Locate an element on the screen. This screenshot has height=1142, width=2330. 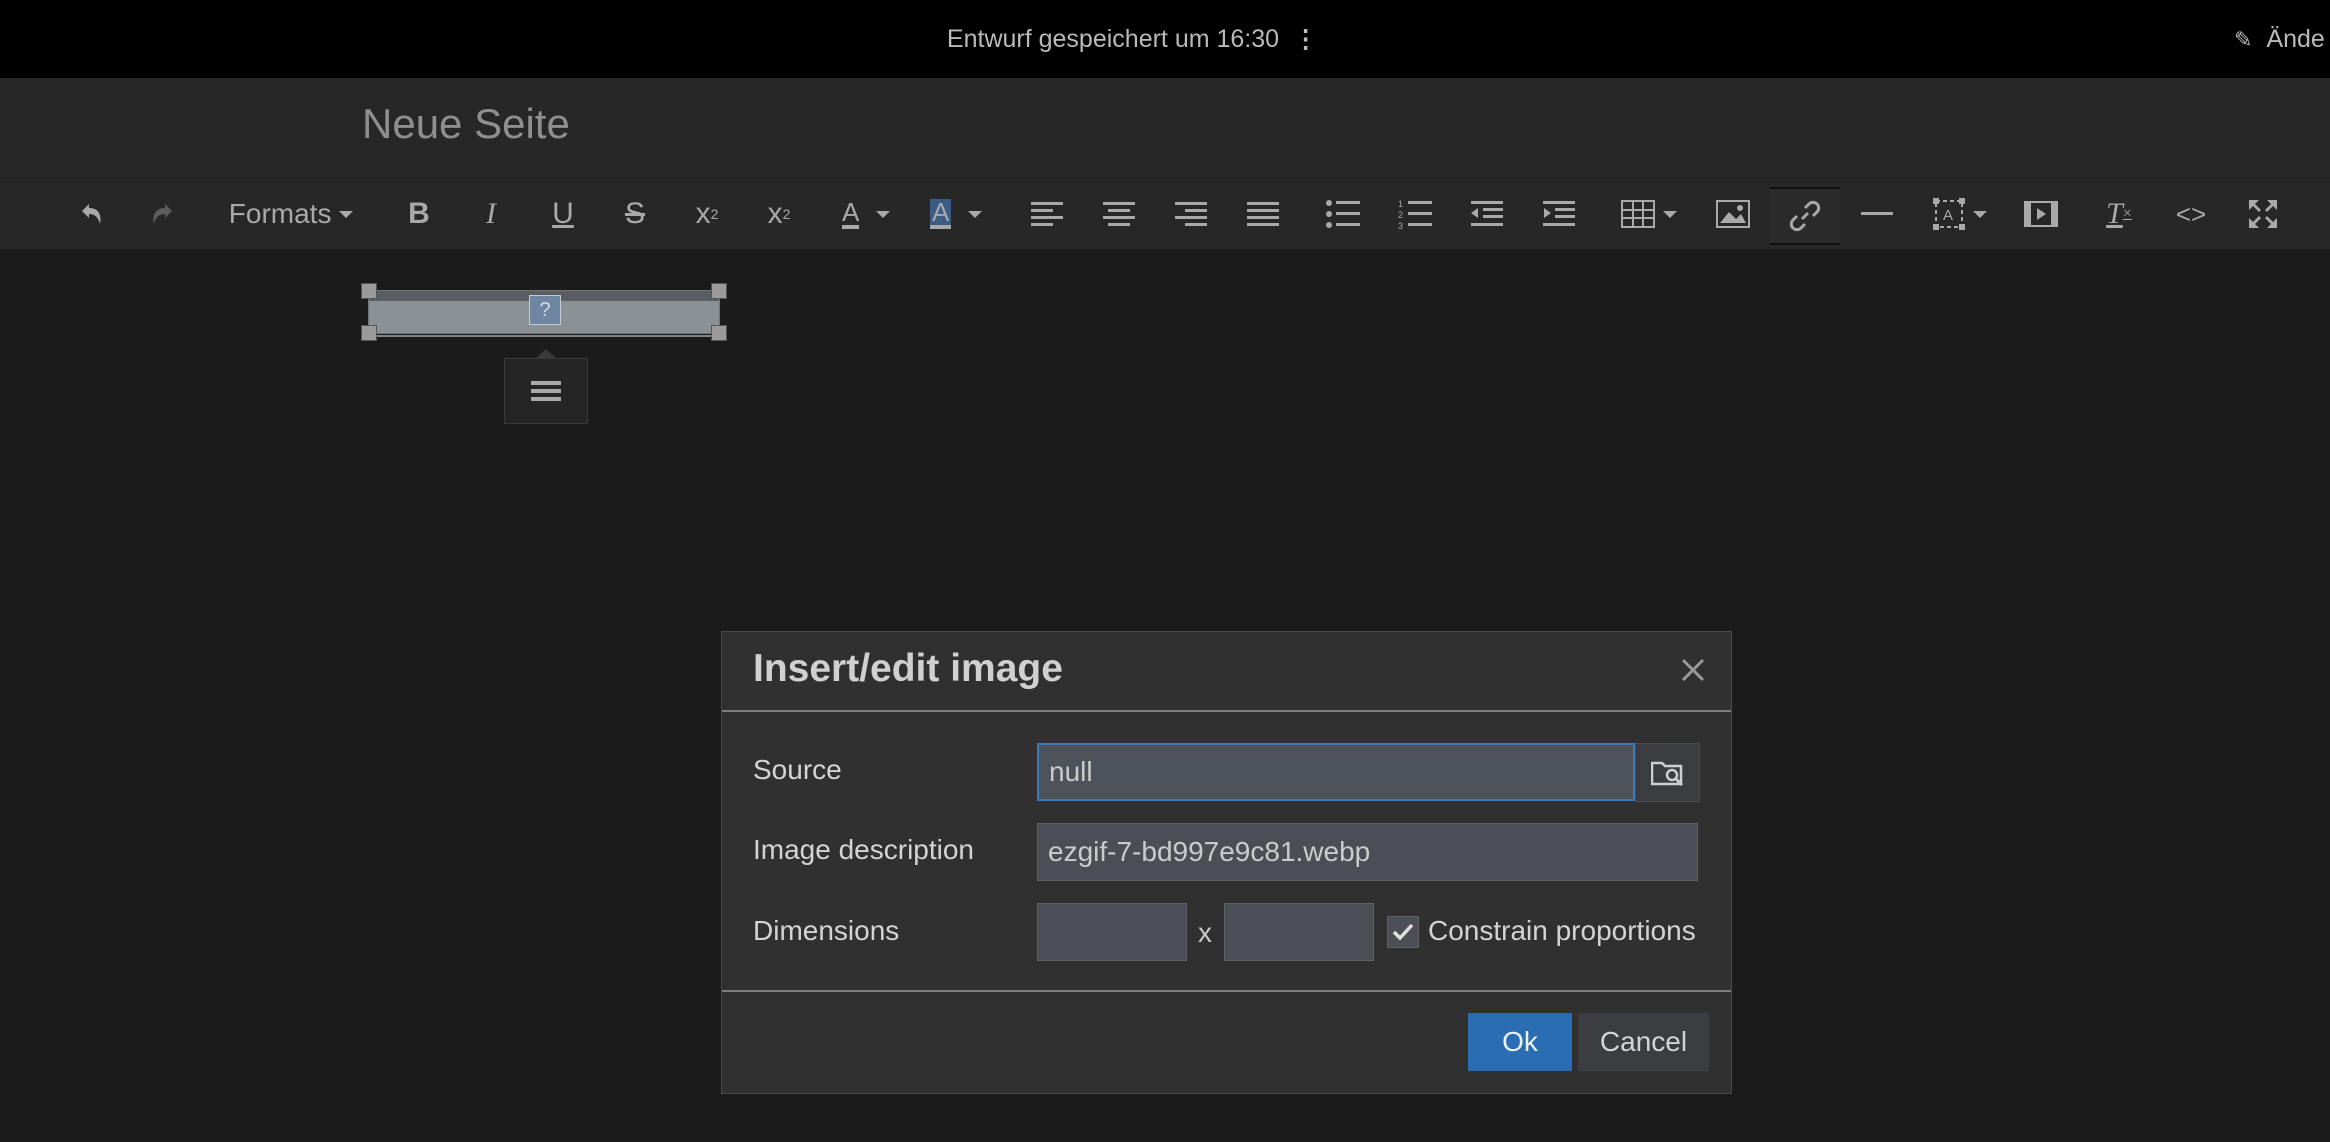
resize-handle-bottom-left is located at coordinates (369, 333).